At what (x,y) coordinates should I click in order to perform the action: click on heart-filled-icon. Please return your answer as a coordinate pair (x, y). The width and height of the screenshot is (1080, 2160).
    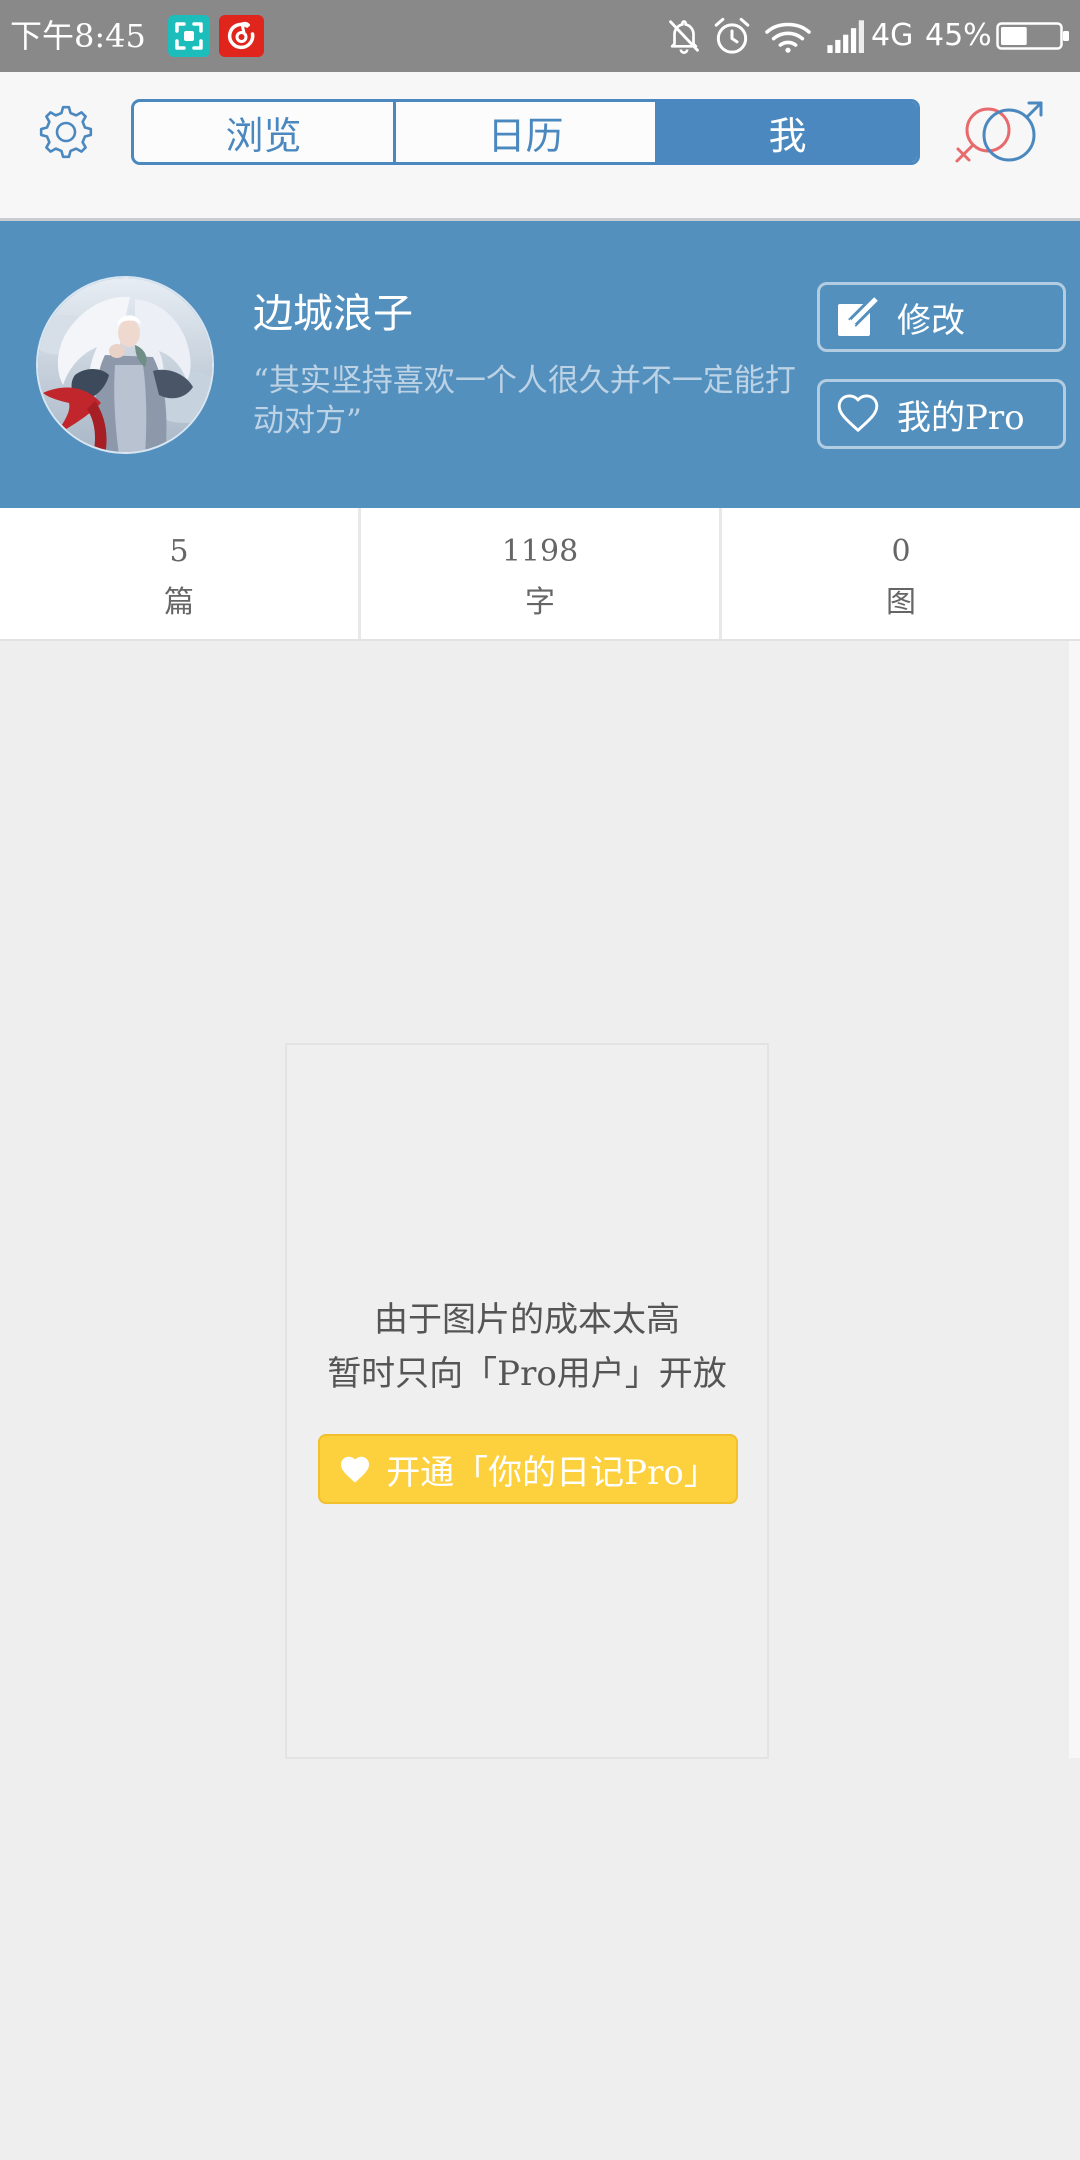
    Looking at the image, I should click on (355, 1469).